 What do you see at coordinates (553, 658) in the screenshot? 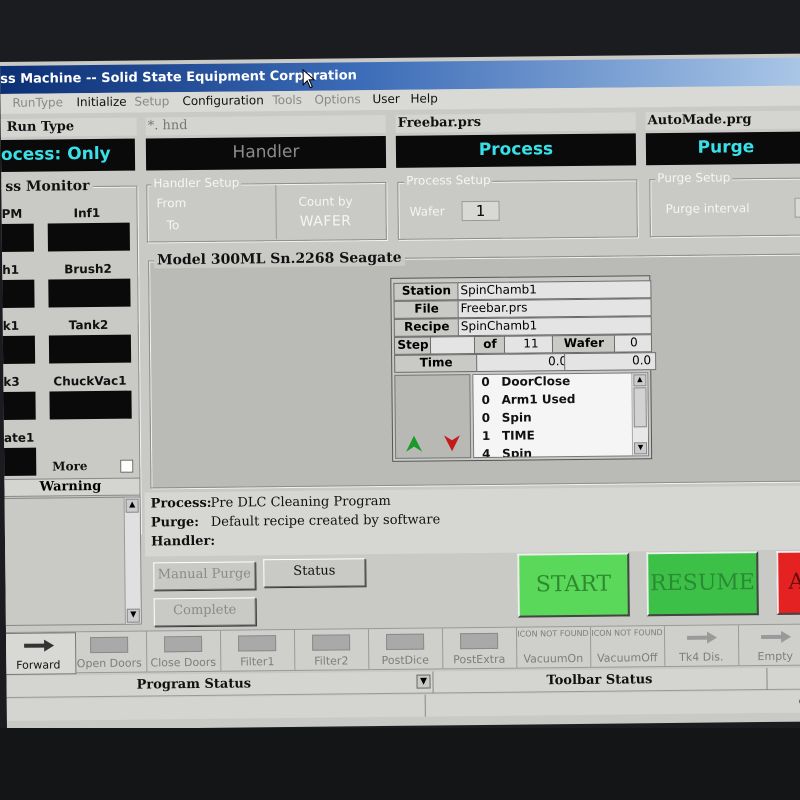
I see `toolbar-button-label: VacuumOn` at bounding box center [553, 658].